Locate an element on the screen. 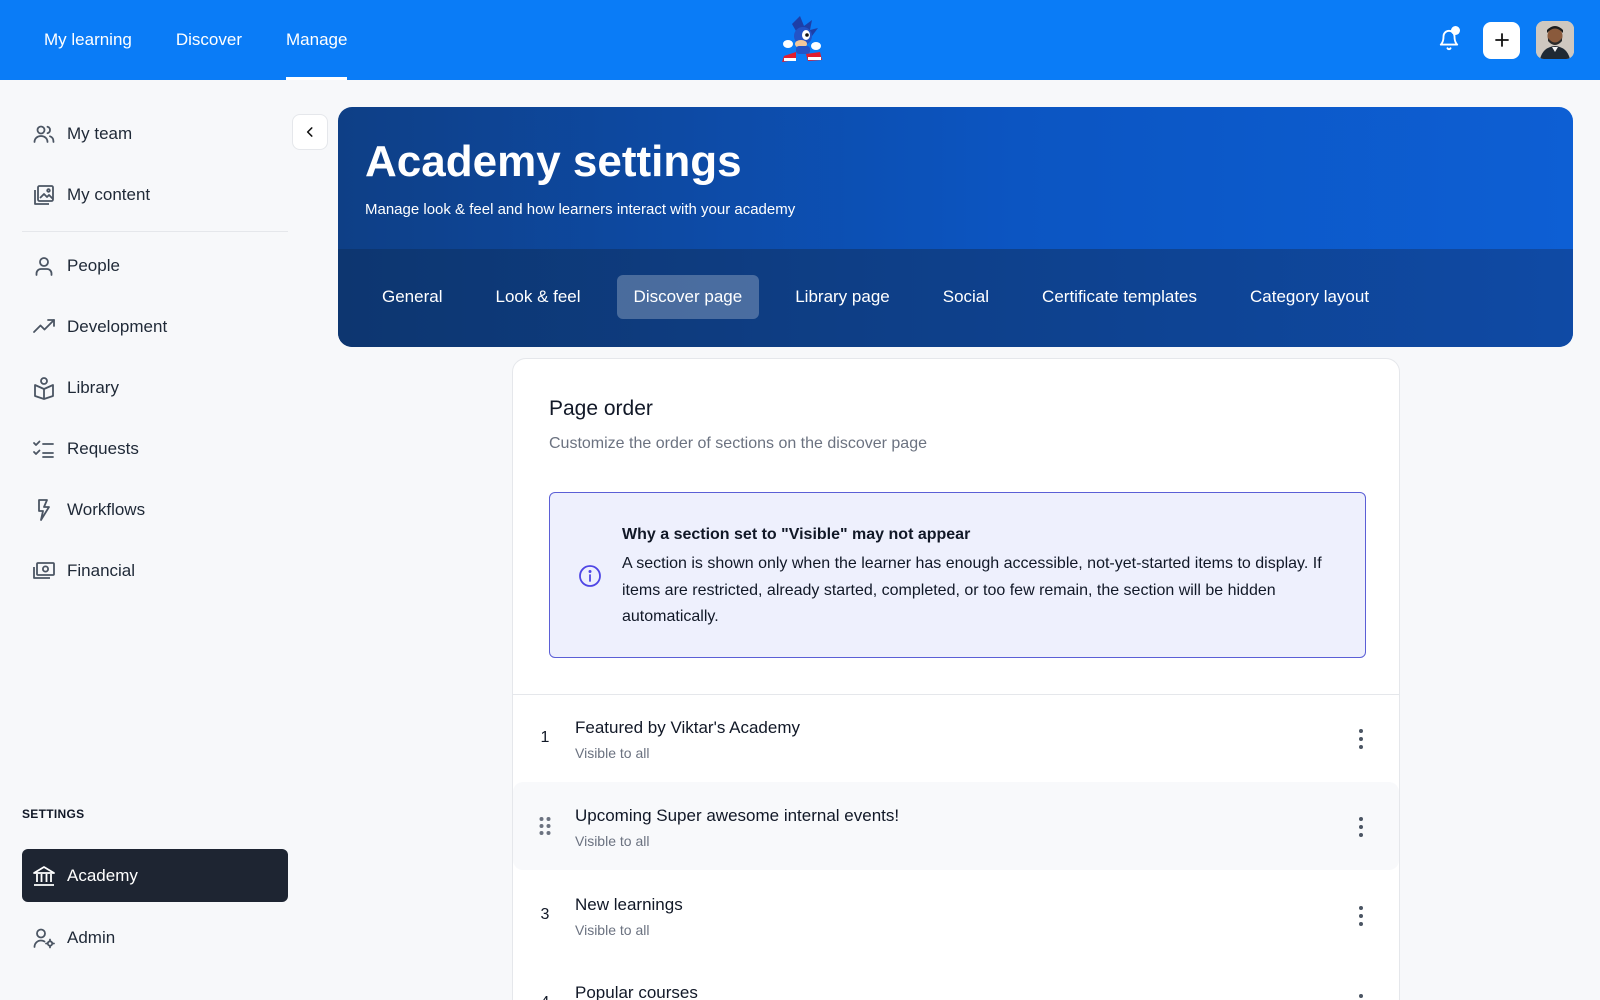  bank-icon is located at coordinates (44, 876).